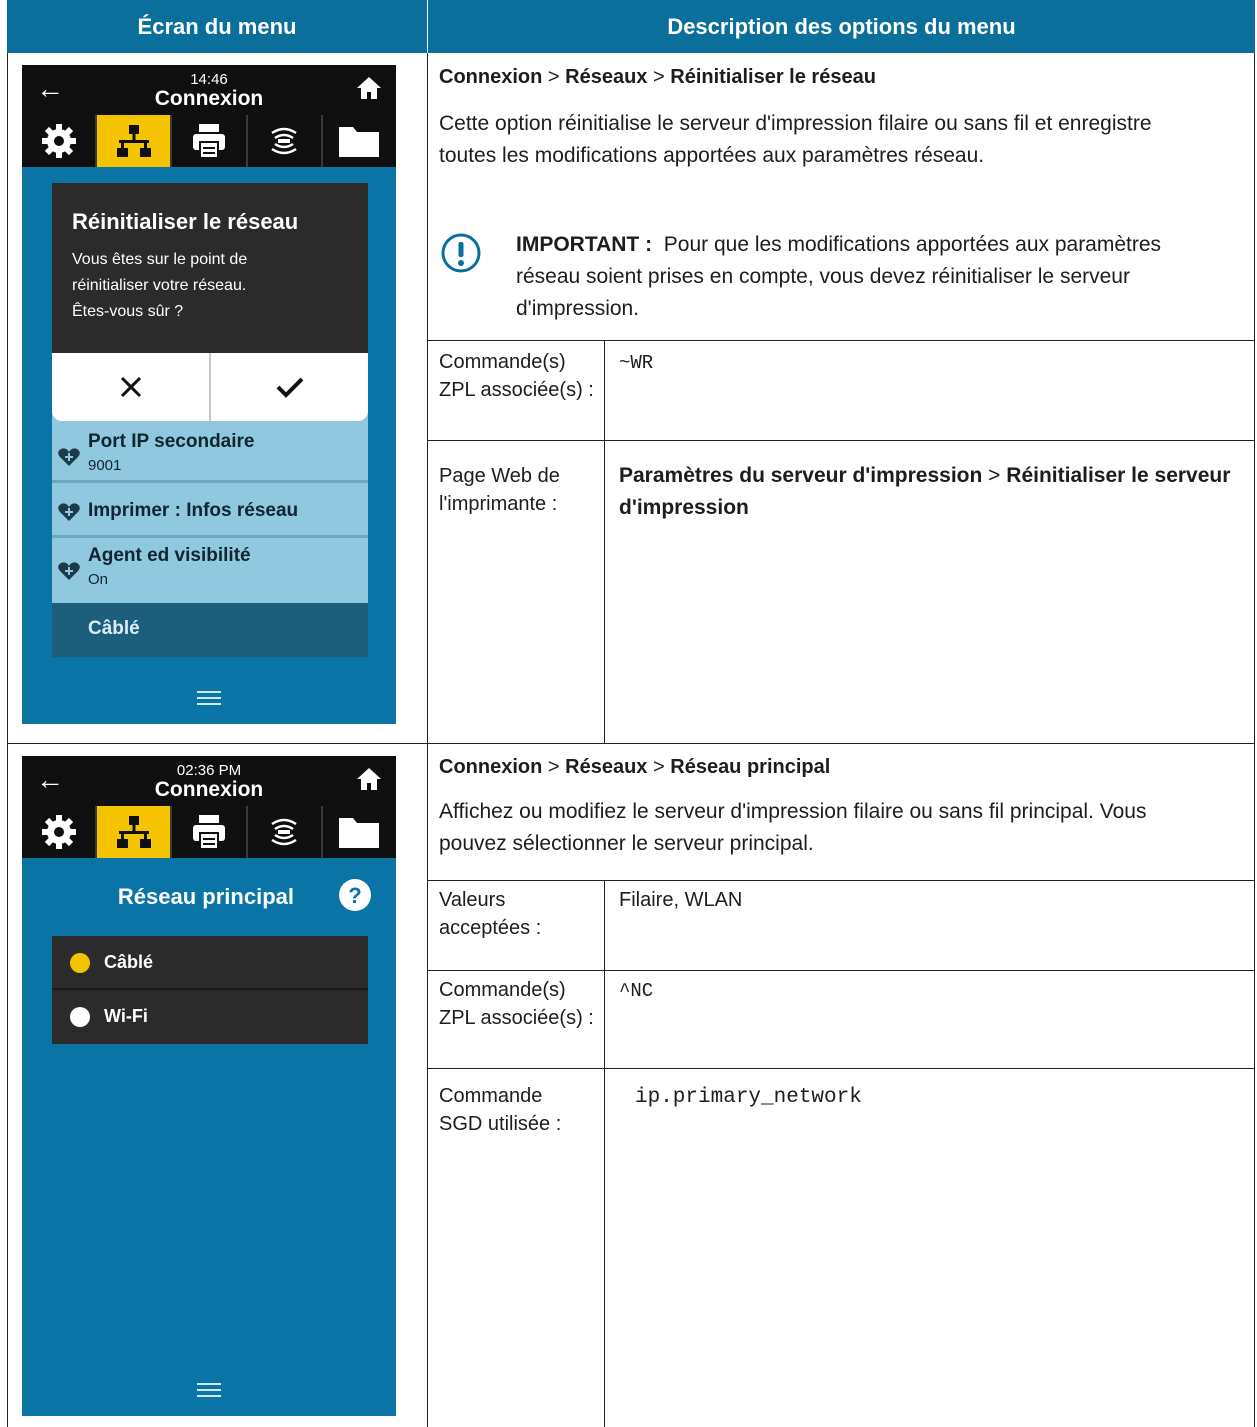  I want to click on dialog-buttons, so click(210, 387).